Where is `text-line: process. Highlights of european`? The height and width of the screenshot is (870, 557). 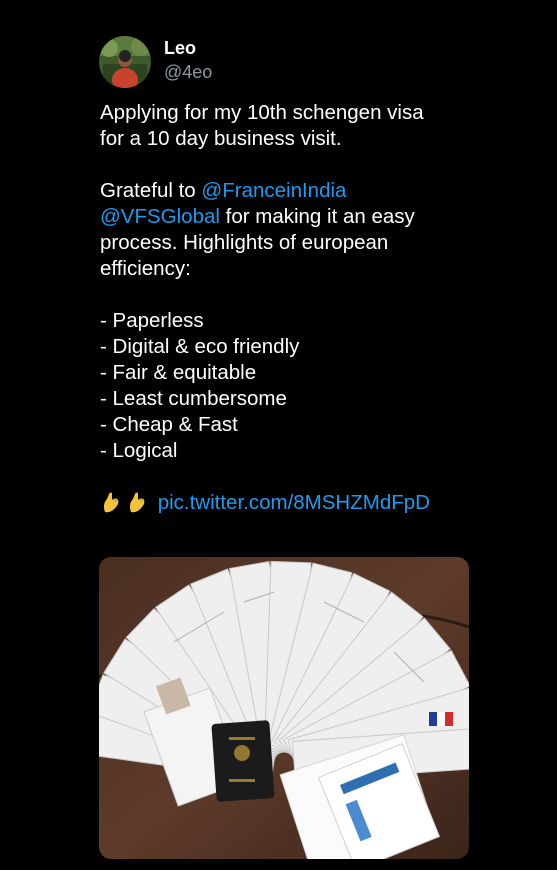
text-line: process. Highlights of european is located at coordinates (244, 242).